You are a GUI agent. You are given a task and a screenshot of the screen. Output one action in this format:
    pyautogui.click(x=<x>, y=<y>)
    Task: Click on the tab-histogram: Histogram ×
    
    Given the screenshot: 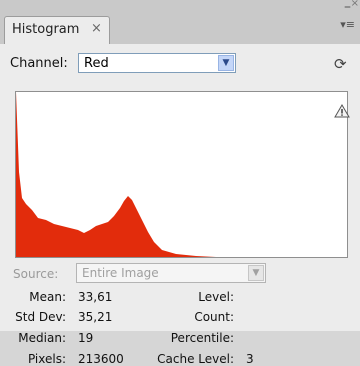 What is the action you would take?
    pyautogui.click(x=57, y=30)
    